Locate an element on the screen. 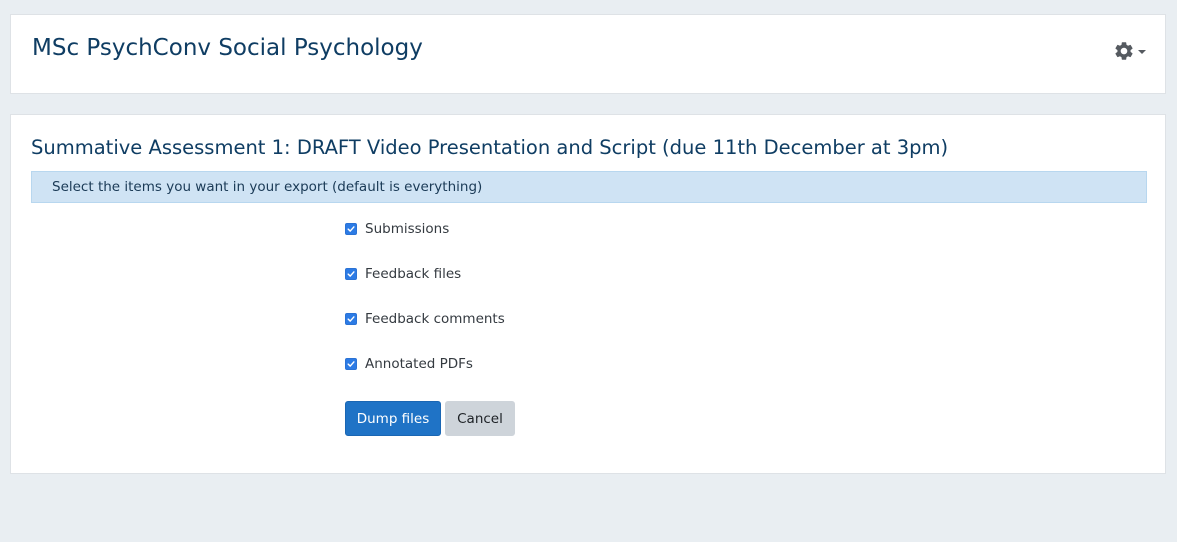  option-annotated-pdfs: Annotated PDFs is located at coordinates (409, 364).